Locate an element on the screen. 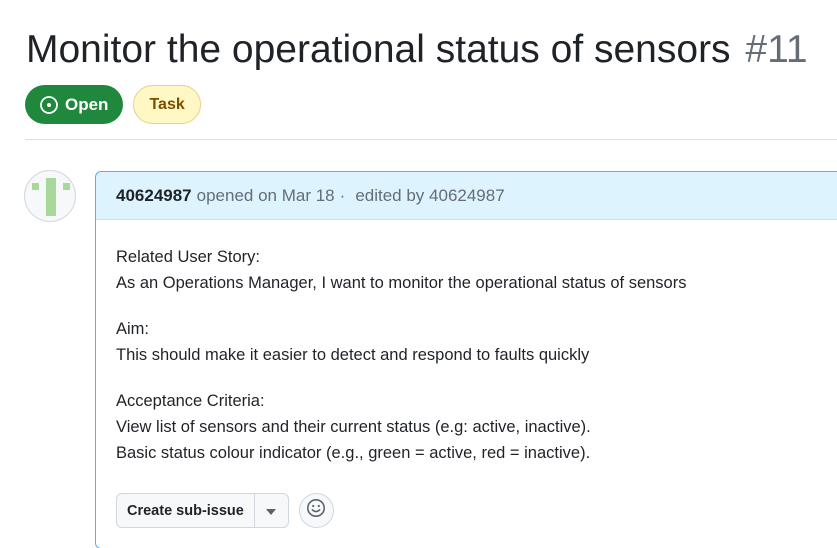  avatar is located at coordinates (50, 196).